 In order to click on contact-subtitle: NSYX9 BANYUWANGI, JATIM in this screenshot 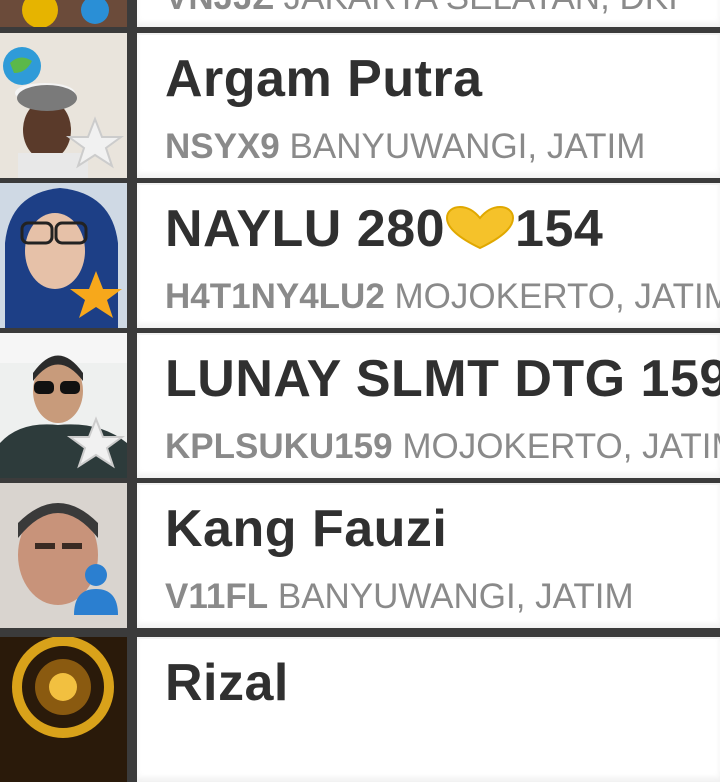, I will do `click(405, 147)`.